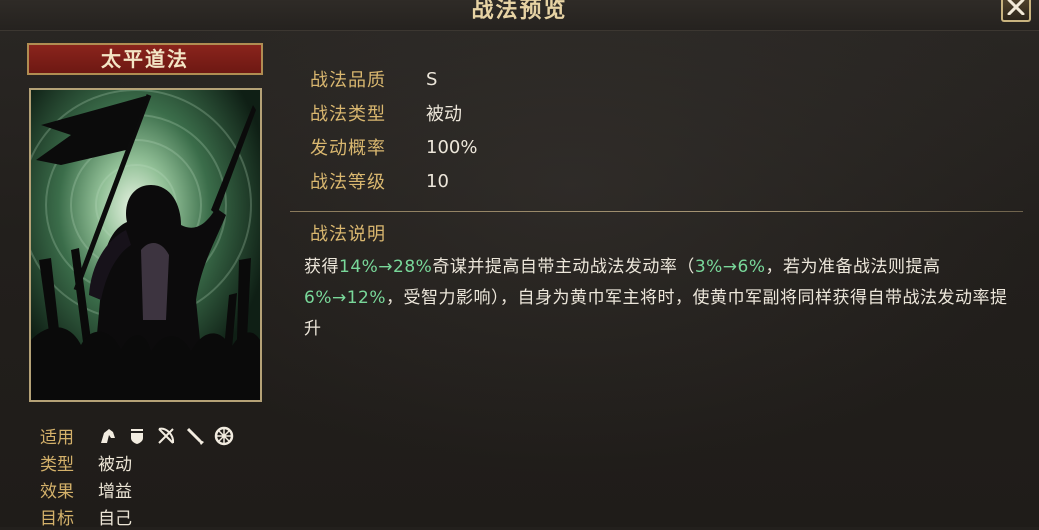  Describe the element at coordinates (115, 465) in the screenshot. I see `type-value: 被动` at that location.